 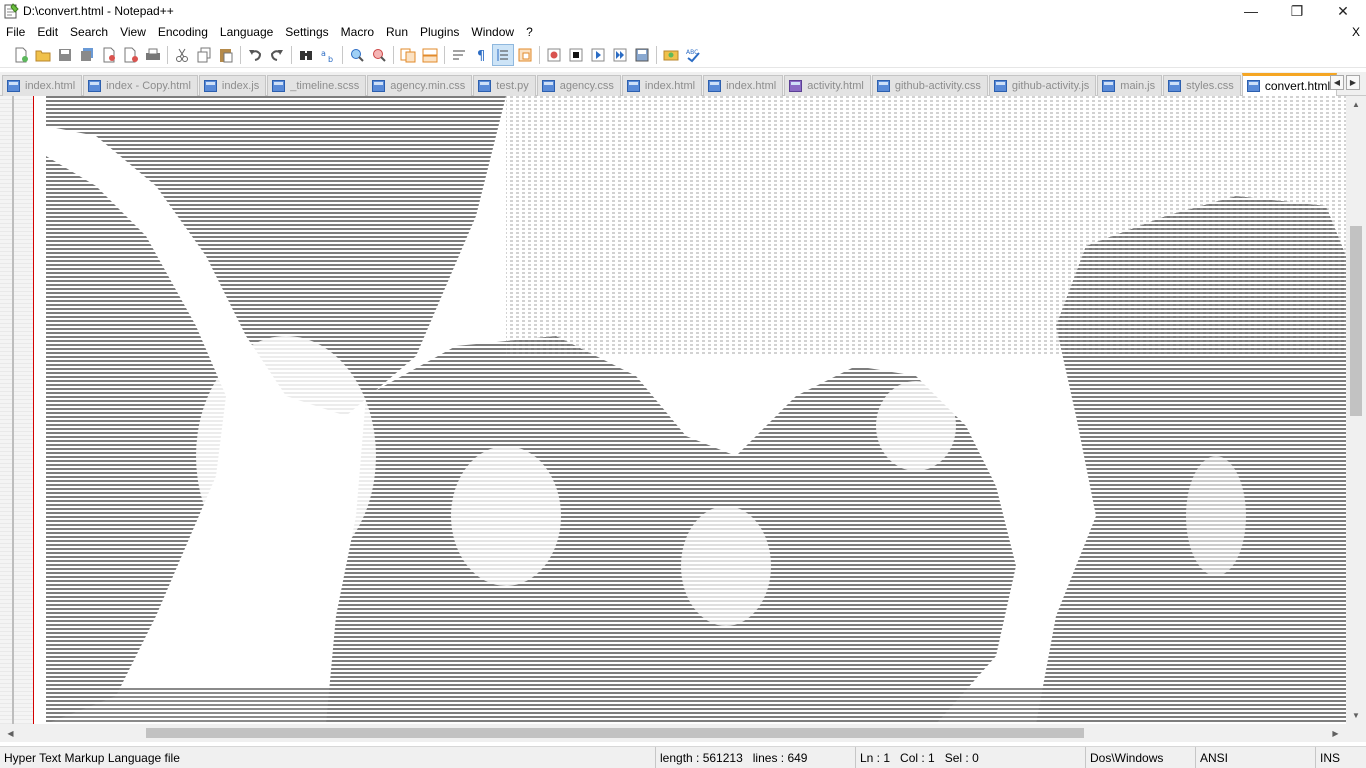 I want to click on status-encoding: ANSI, so click(x=1256, y=757).